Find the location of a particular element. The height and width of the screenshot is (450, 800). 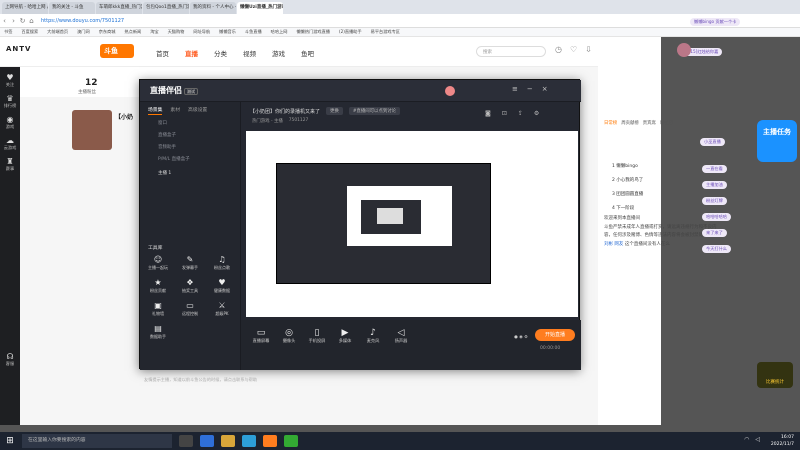

browser-tab: 上网导航 - 哈哈上网 从这里开始 is located at coordinates (25, 8).